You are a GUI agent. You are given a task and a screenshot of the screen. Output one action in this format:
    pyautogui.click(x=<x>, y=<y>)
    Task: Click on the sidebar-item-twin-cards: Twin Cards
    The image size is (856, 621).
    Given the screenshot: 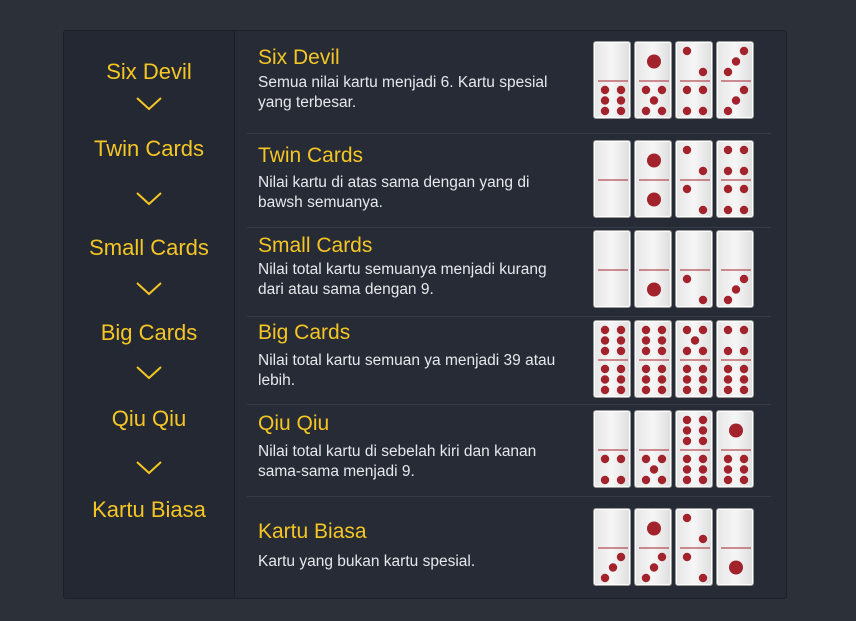 What is the action you would take?
    pyautogui.click(x=149, y=149)
    